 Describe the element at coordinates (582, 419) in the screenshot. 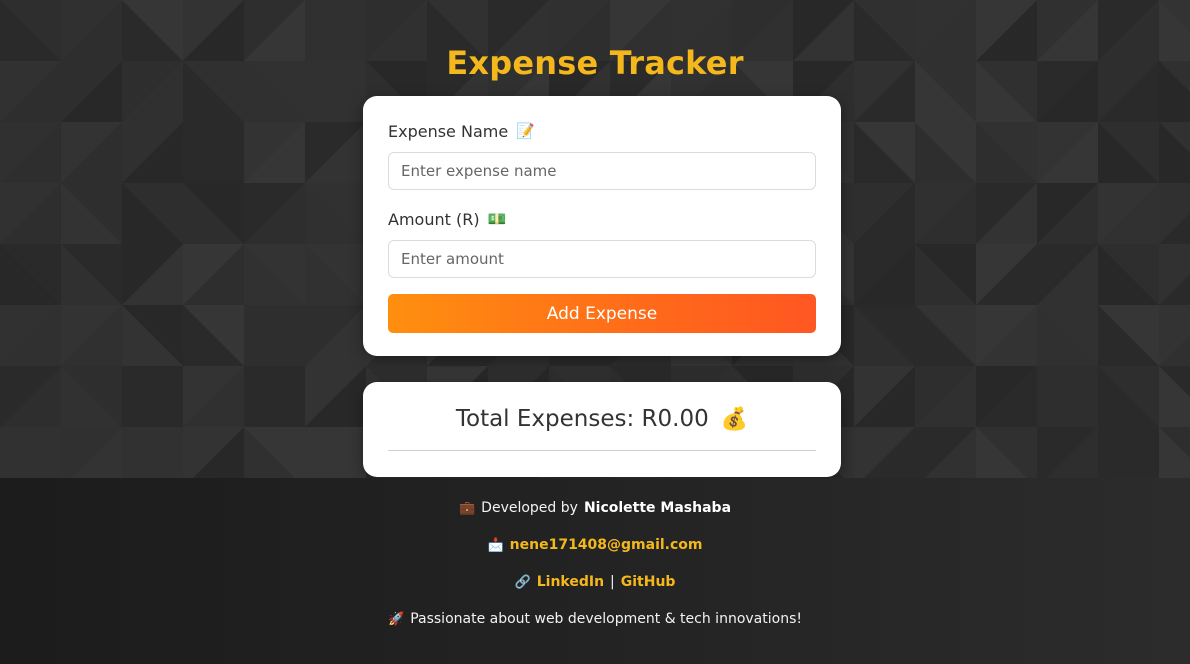

I see `total-expenses-text: Total Expenses: R0.00` at that location.